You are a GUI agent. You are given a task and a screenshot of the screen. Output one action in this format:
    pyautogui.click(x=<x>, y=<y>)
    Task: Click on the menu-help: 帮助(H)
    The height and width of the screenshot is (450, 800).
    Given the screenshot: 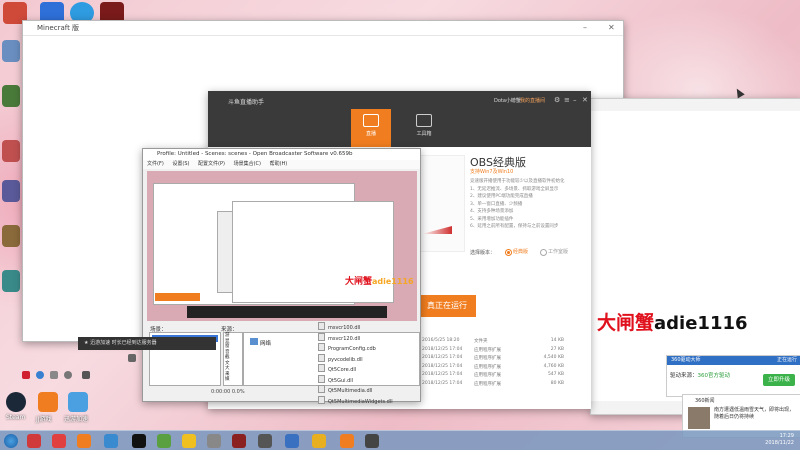 What is the action you would take?
    pyautogui.click(x=279, y=164)
    